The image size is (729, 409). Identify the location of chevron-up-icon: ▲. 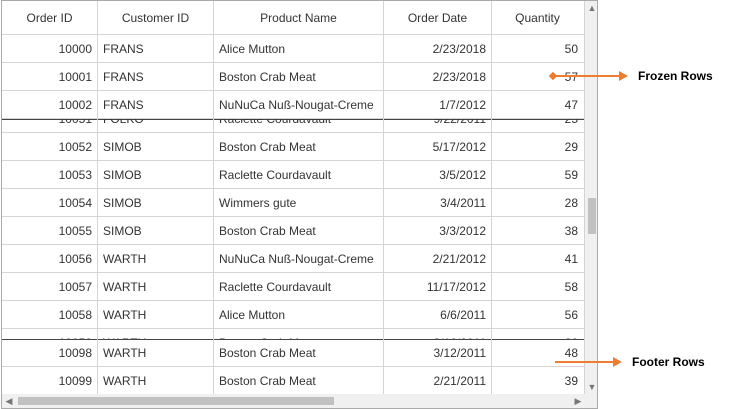
(591, 8).